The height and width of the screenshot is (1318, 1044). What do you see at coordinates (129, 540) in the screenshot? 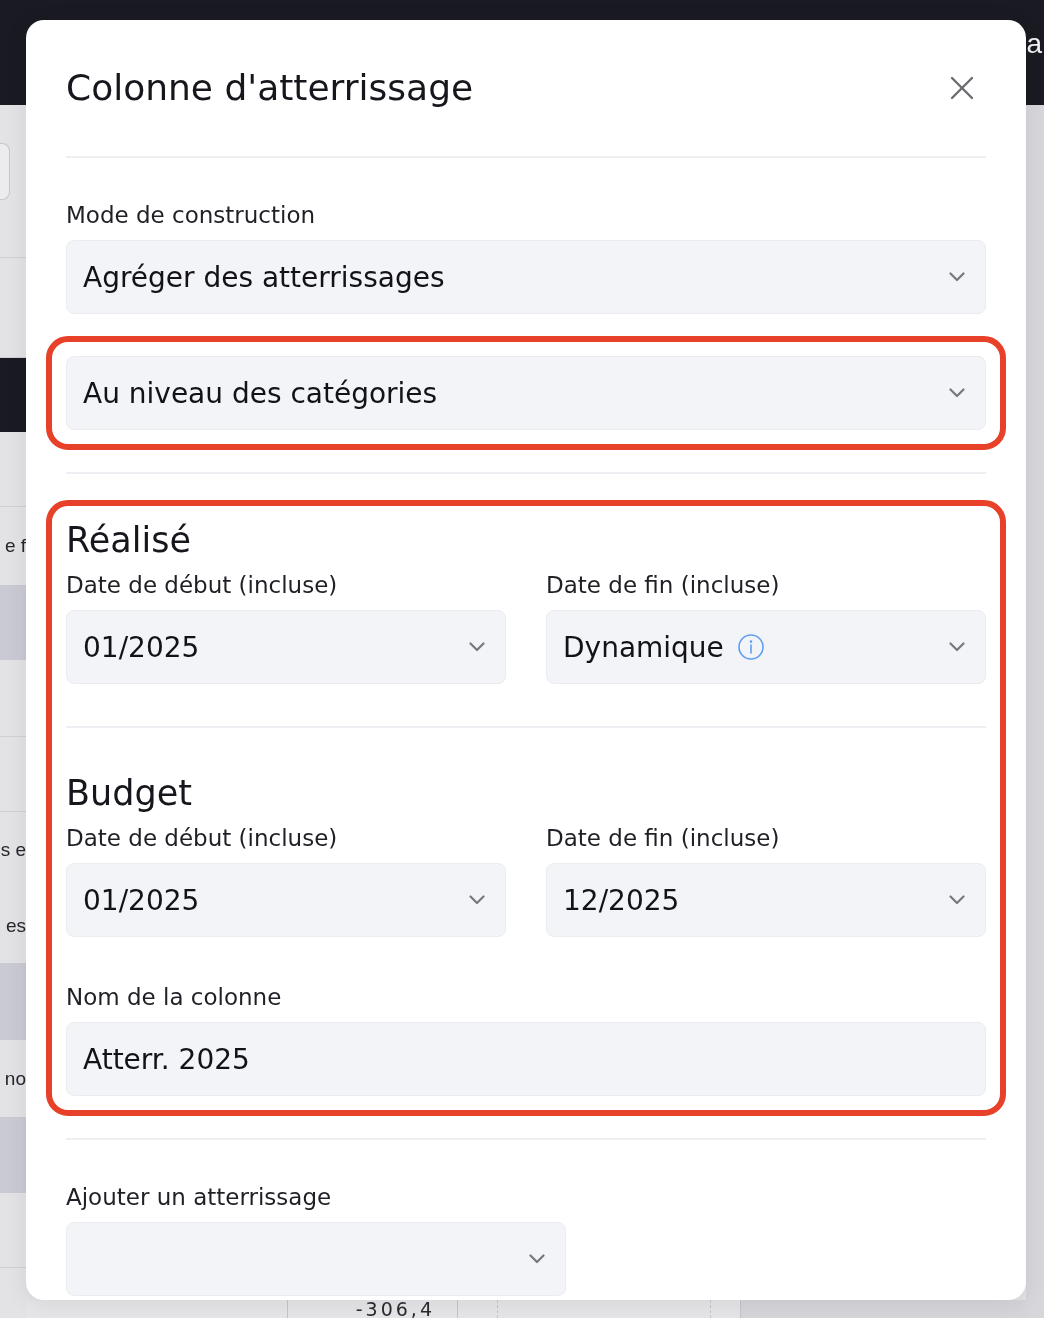
I see `section-heading: Réalisé` at bounding box center [129, 540].